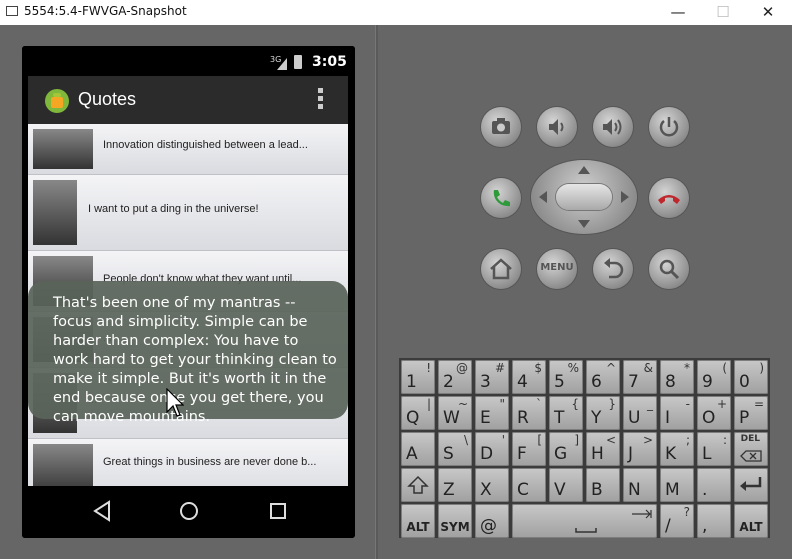 The width and height of the screenshot is (792, 559). I want to click on key-k: K;, so click(677, 449).